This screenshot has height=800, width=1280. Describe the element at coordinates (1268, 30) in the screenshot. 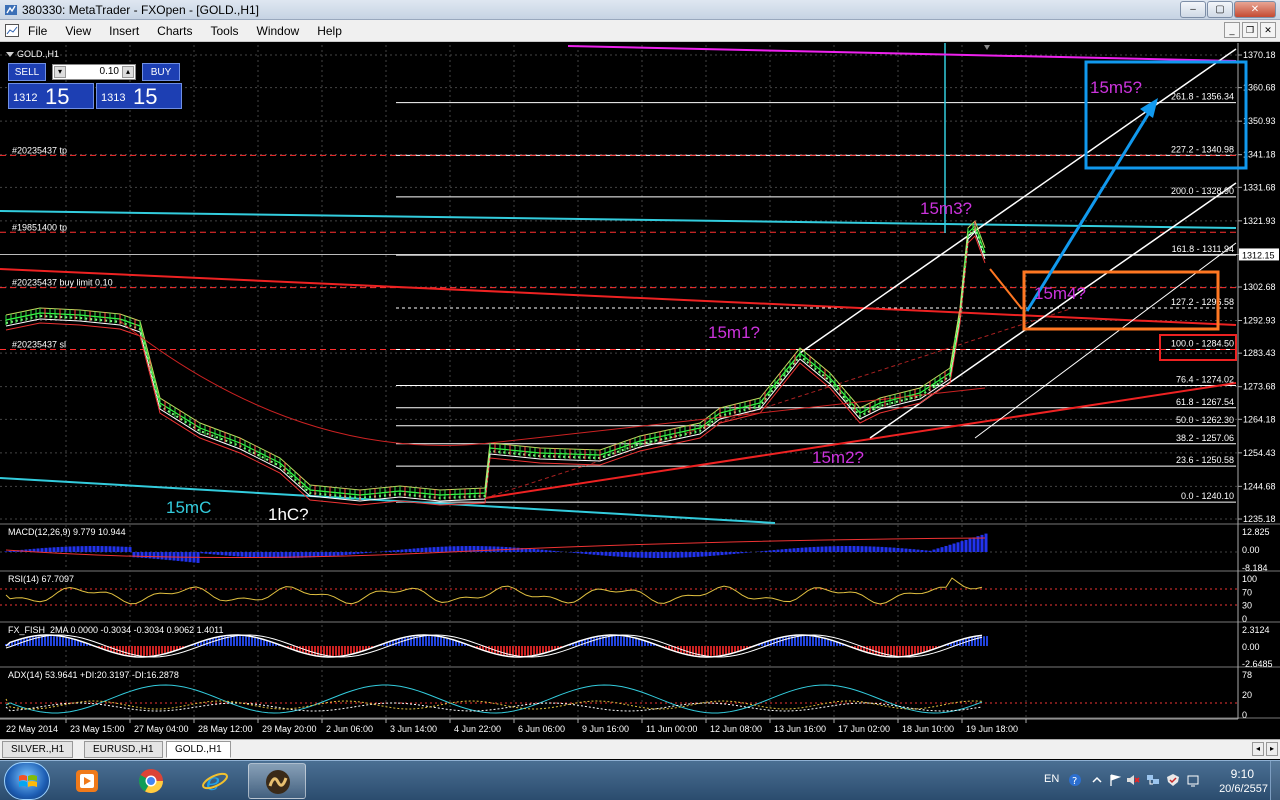

I see `chart-close-button: ✕` at that location.